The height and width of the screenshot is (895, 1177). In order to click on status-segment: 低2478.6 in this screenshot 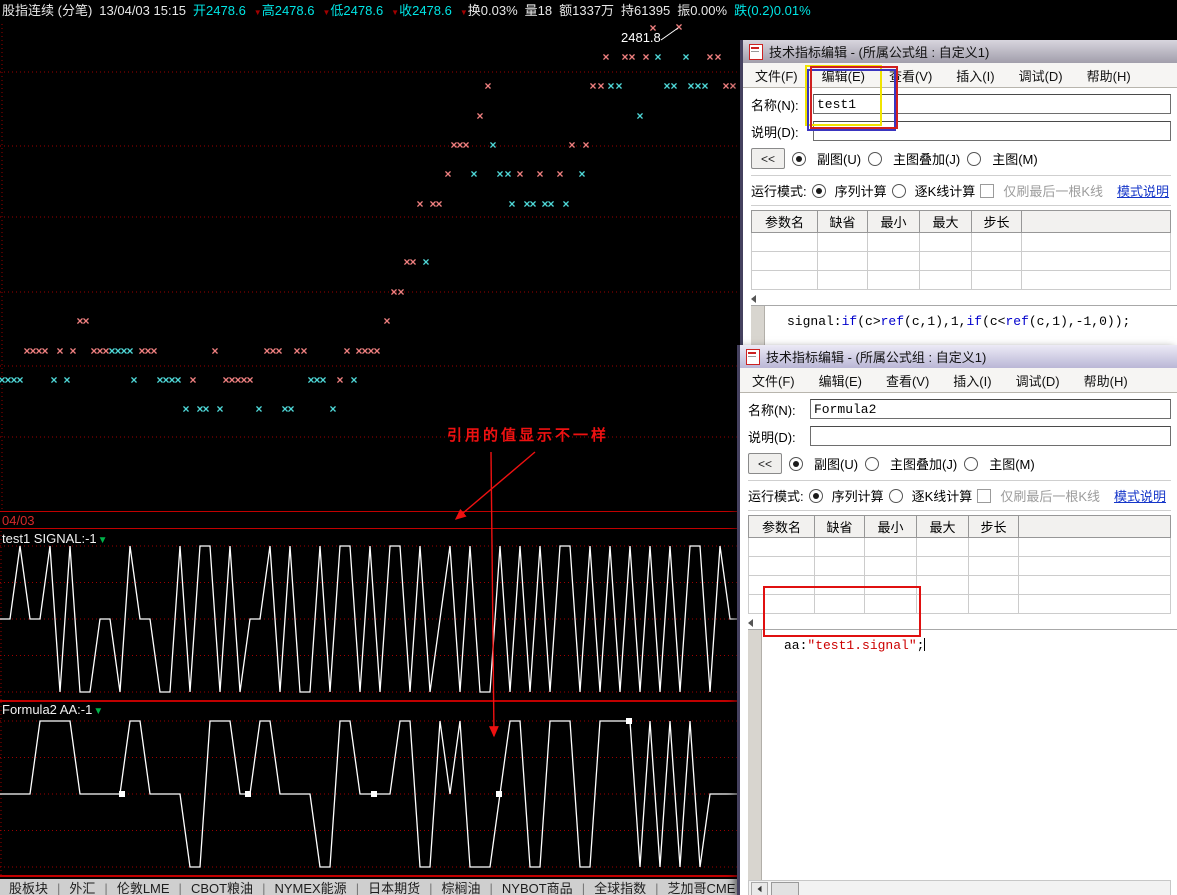, I will do `click(357, 10)`.